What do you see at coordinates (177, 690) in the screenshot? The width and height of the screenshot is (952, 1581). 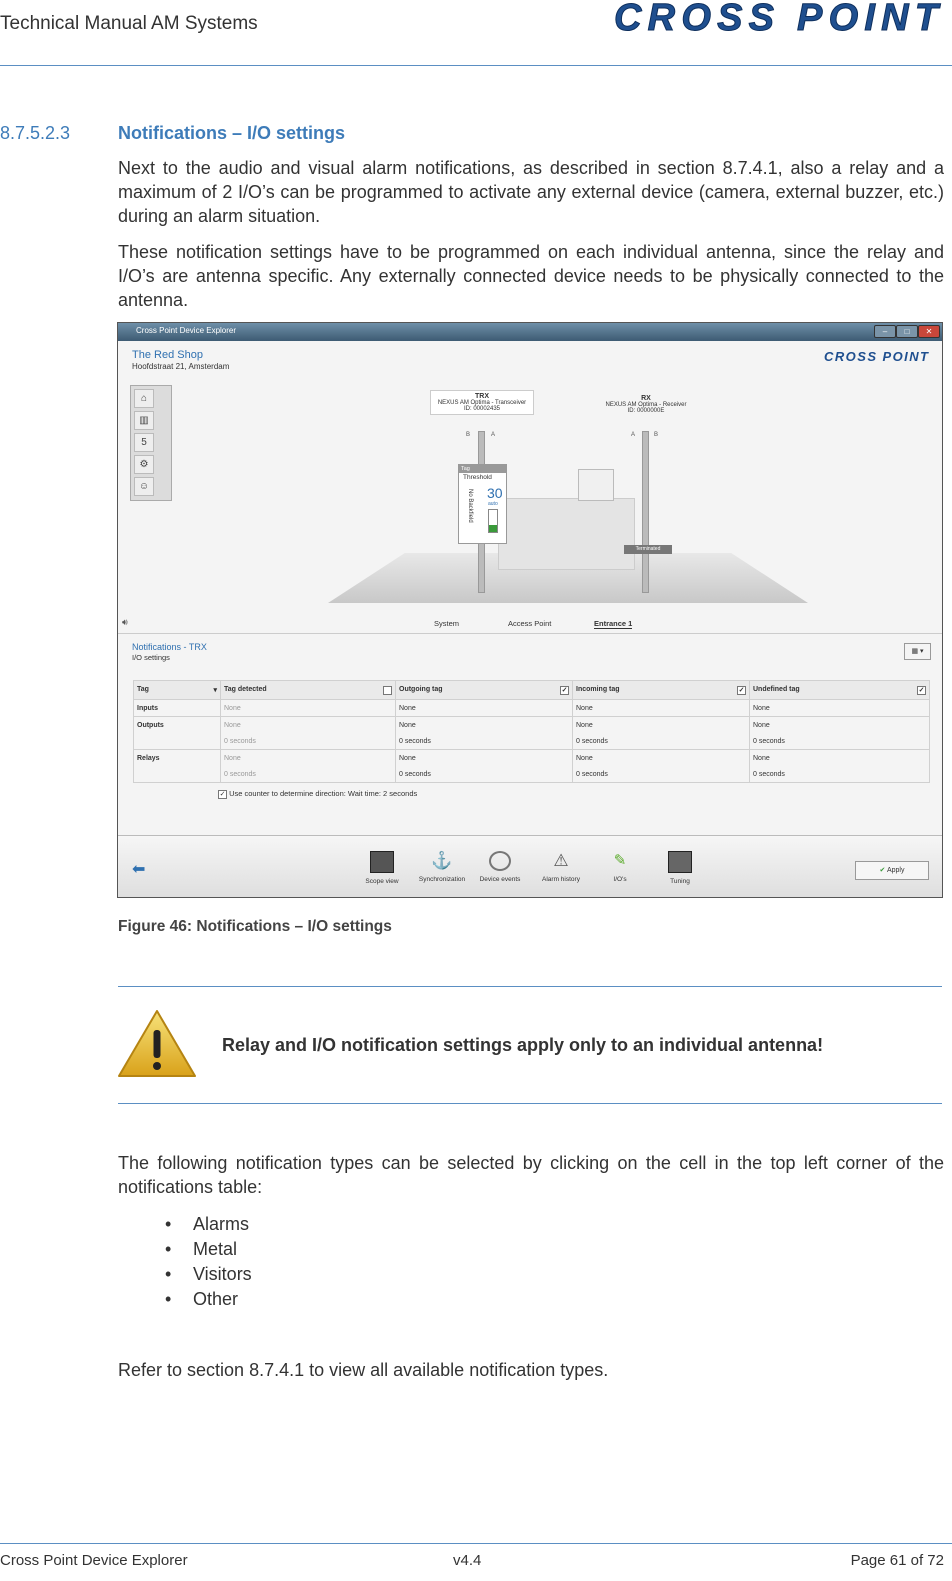 I see `tag-type-header: Tag ▾` at bounding box center [177, 690].